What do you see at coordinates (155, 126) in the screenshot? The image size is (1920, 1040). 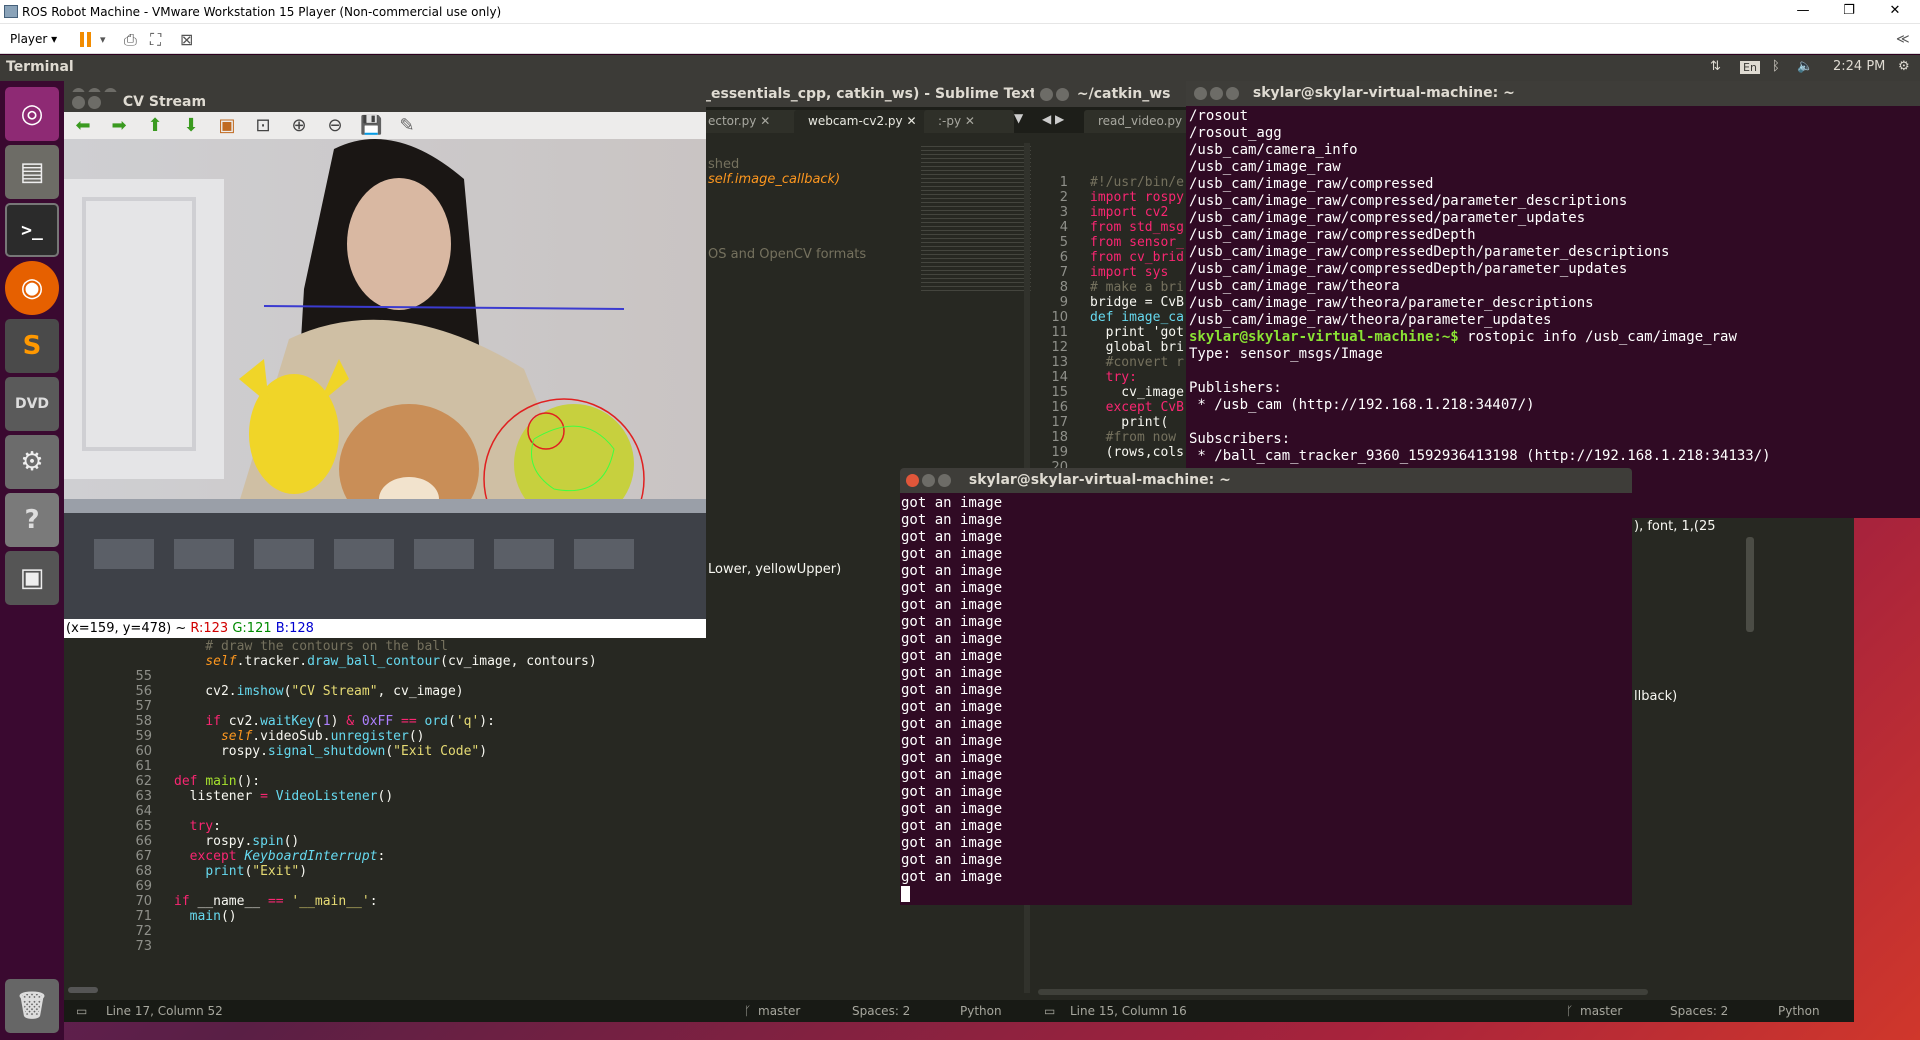 I see `pan-up-icon: ⬆` at bounding box center [155, 126].